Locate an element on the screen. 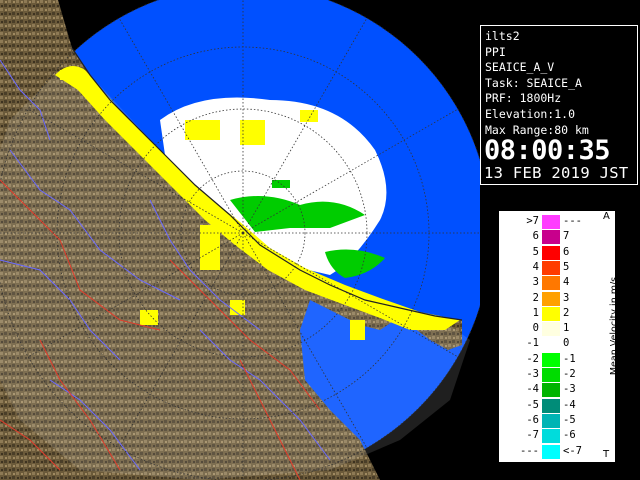 Image resolution: width=640 pixels, height=480 pixels. legend-row-lower-label: -1 is located at coordinates (569, 358).